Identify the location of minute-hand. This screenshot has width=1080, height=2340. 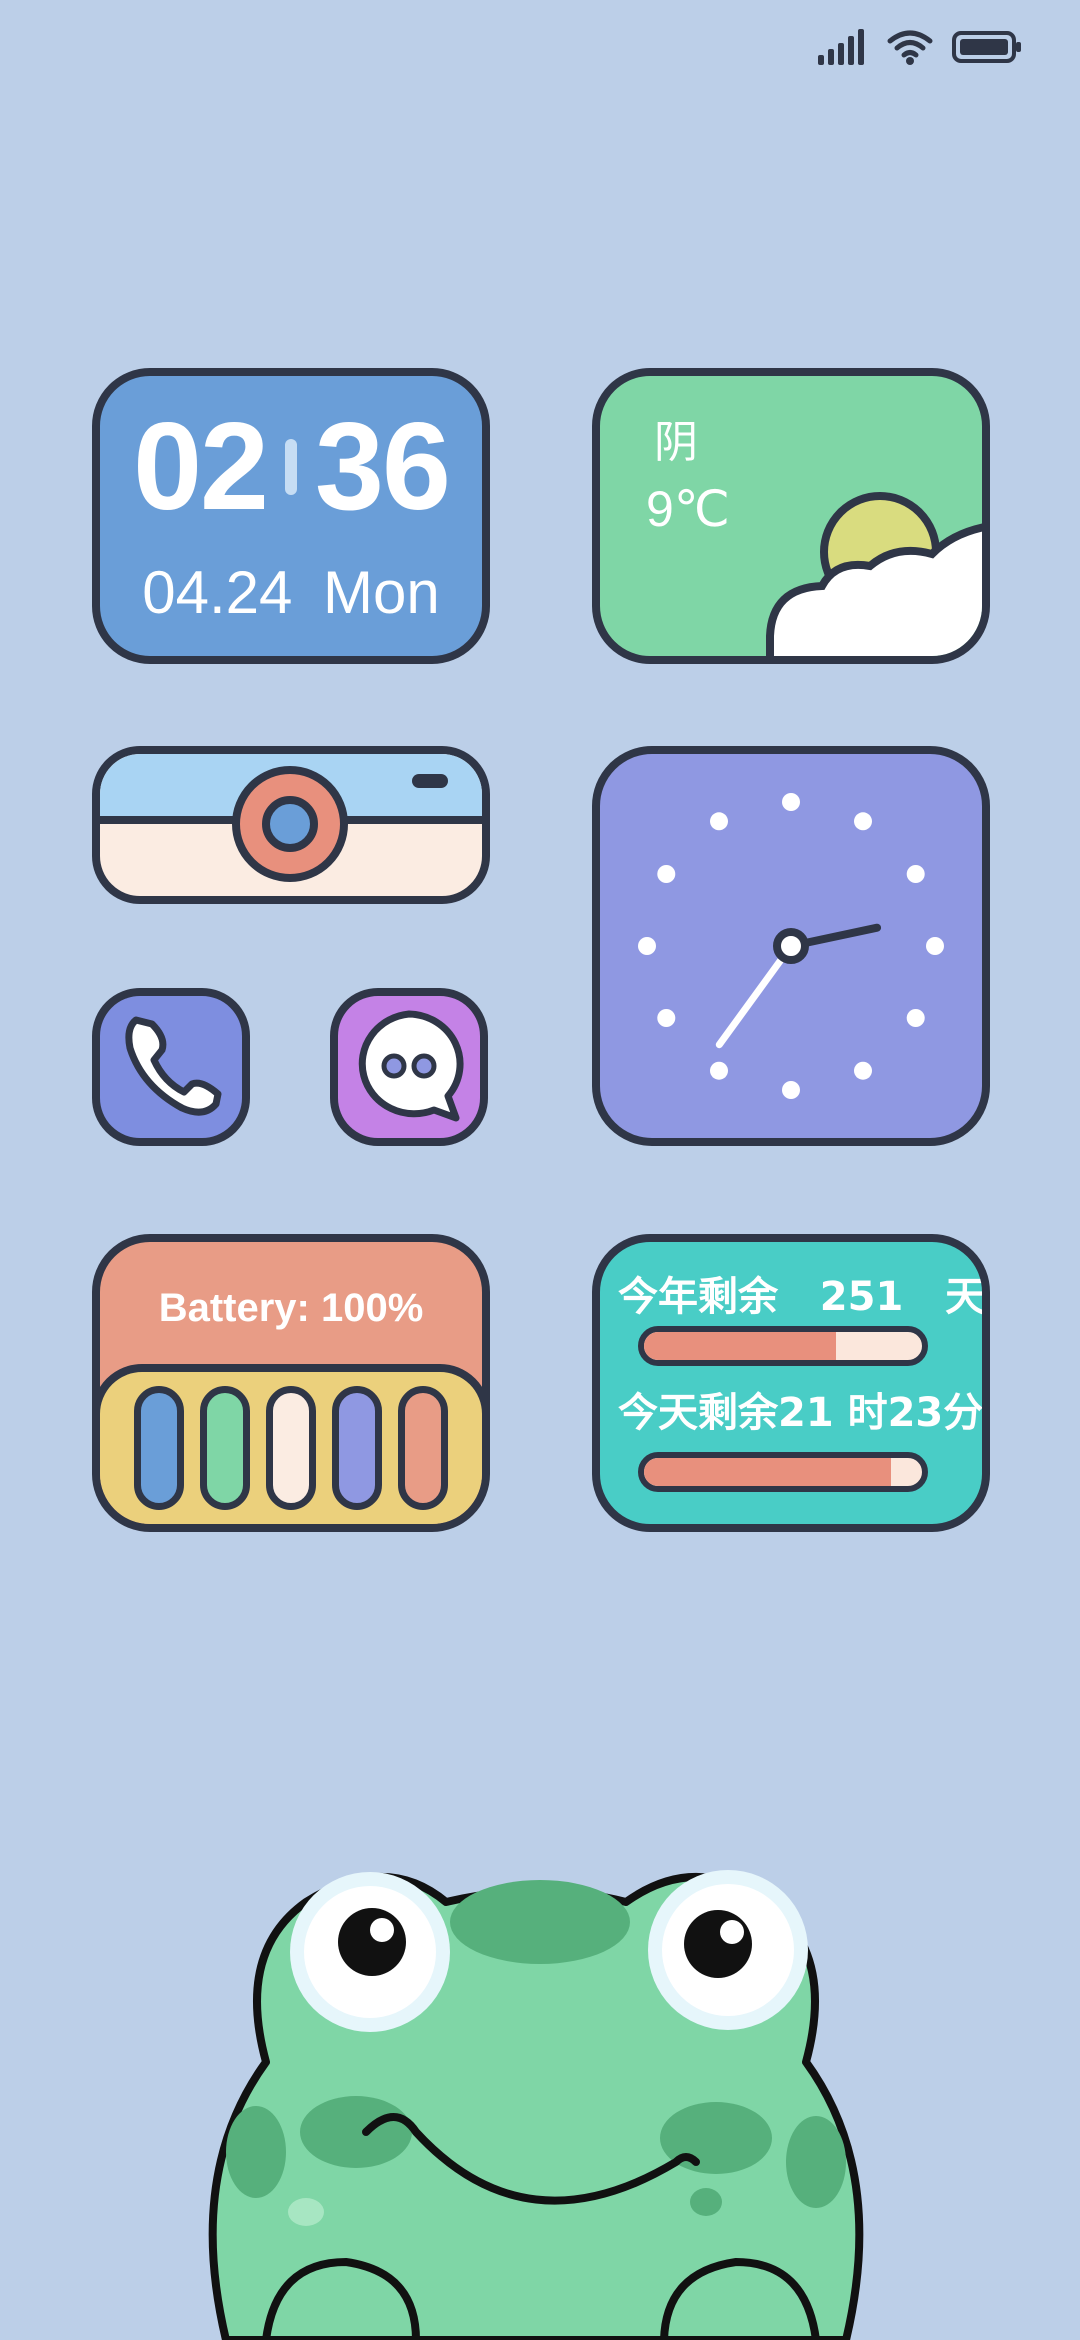
(755, 995).